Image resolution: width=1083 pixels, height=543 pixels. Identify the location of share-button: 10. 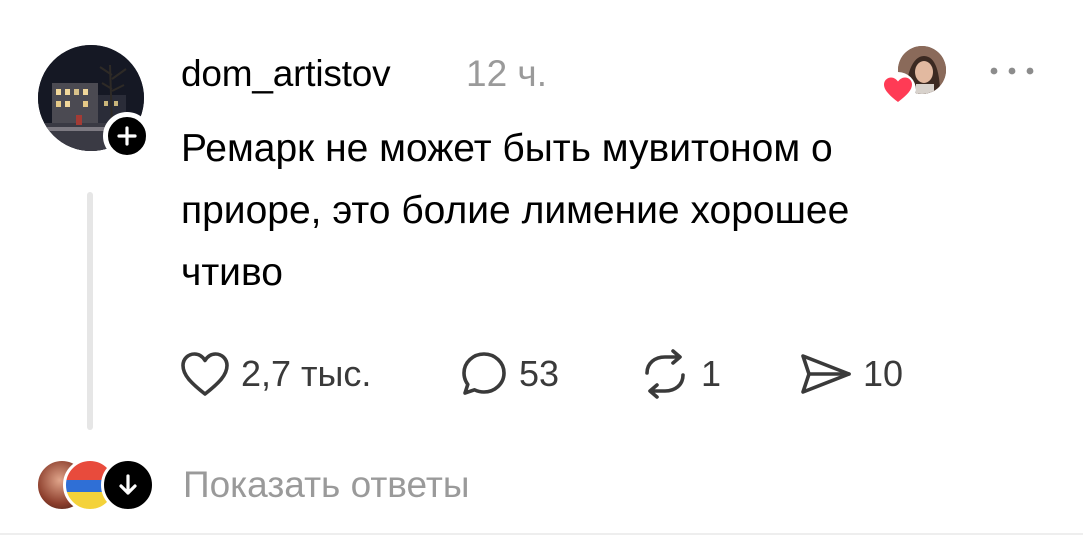
(851, 374).